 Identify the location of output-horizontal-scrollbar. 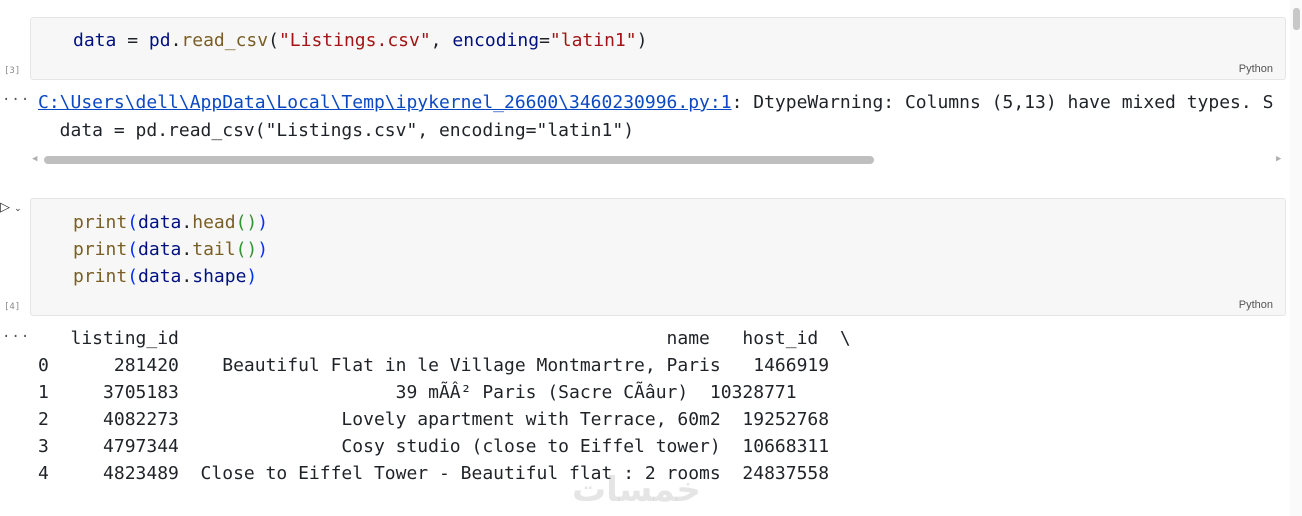
(659, 160).